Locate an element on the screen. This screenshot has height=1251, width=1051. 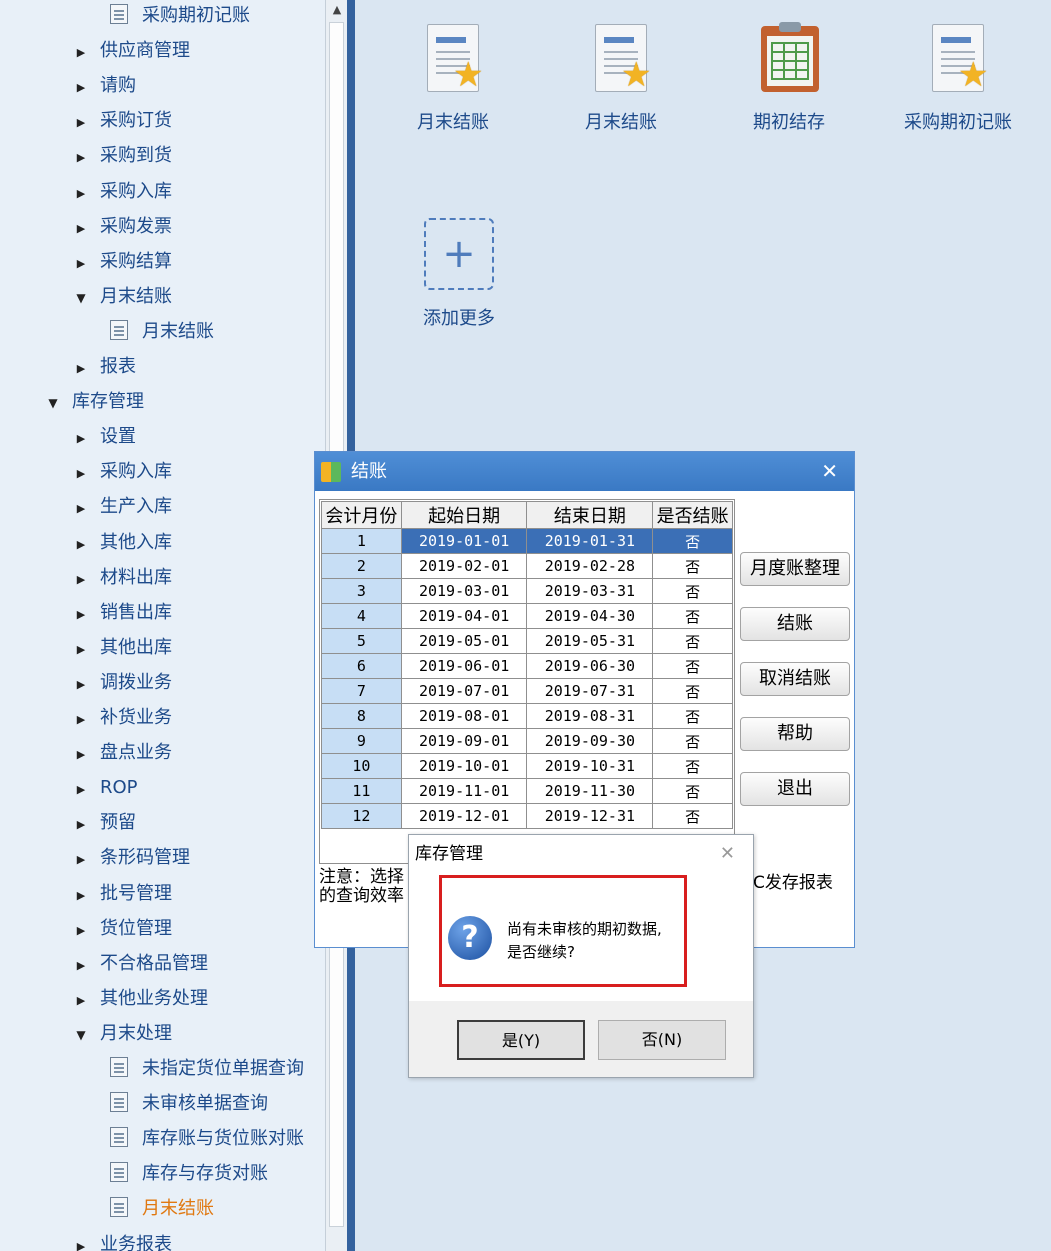
table-cell: 2019-09-30 is located at coordinates (590, 741).